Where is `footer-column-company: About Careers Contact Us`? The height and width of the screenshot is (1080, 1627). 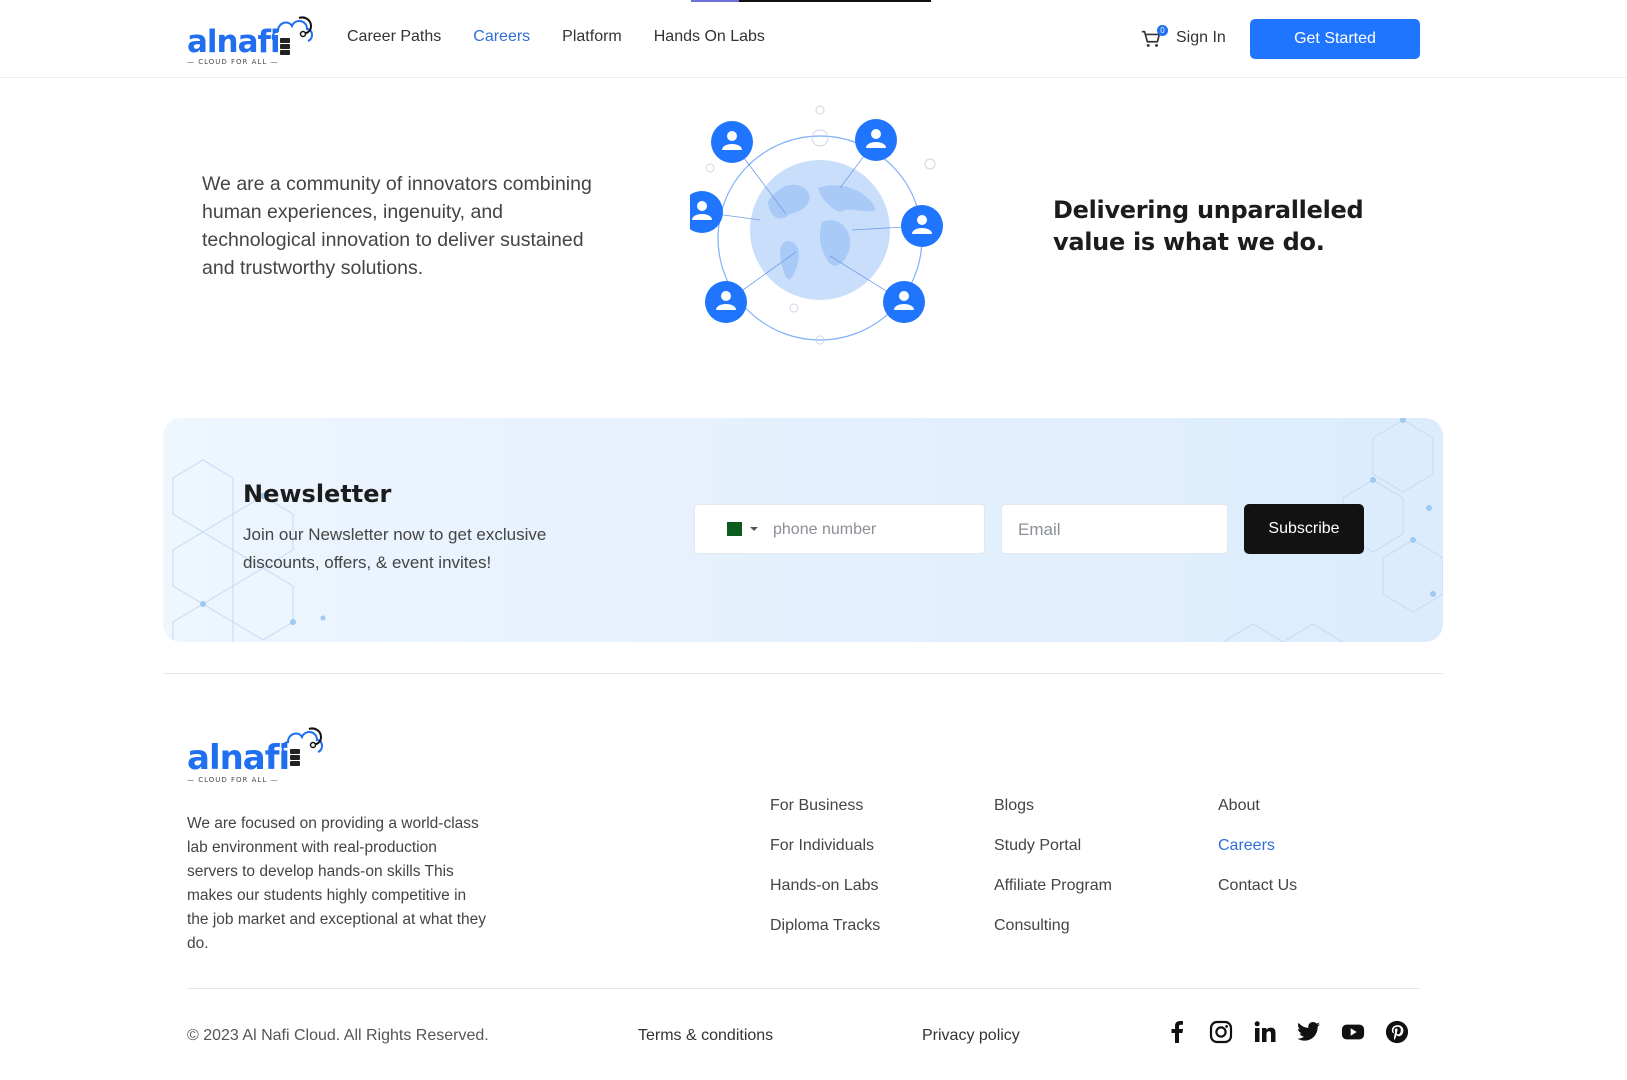
footer-column-company: About Careers Contact Us is located at coordinates (1257, 856).